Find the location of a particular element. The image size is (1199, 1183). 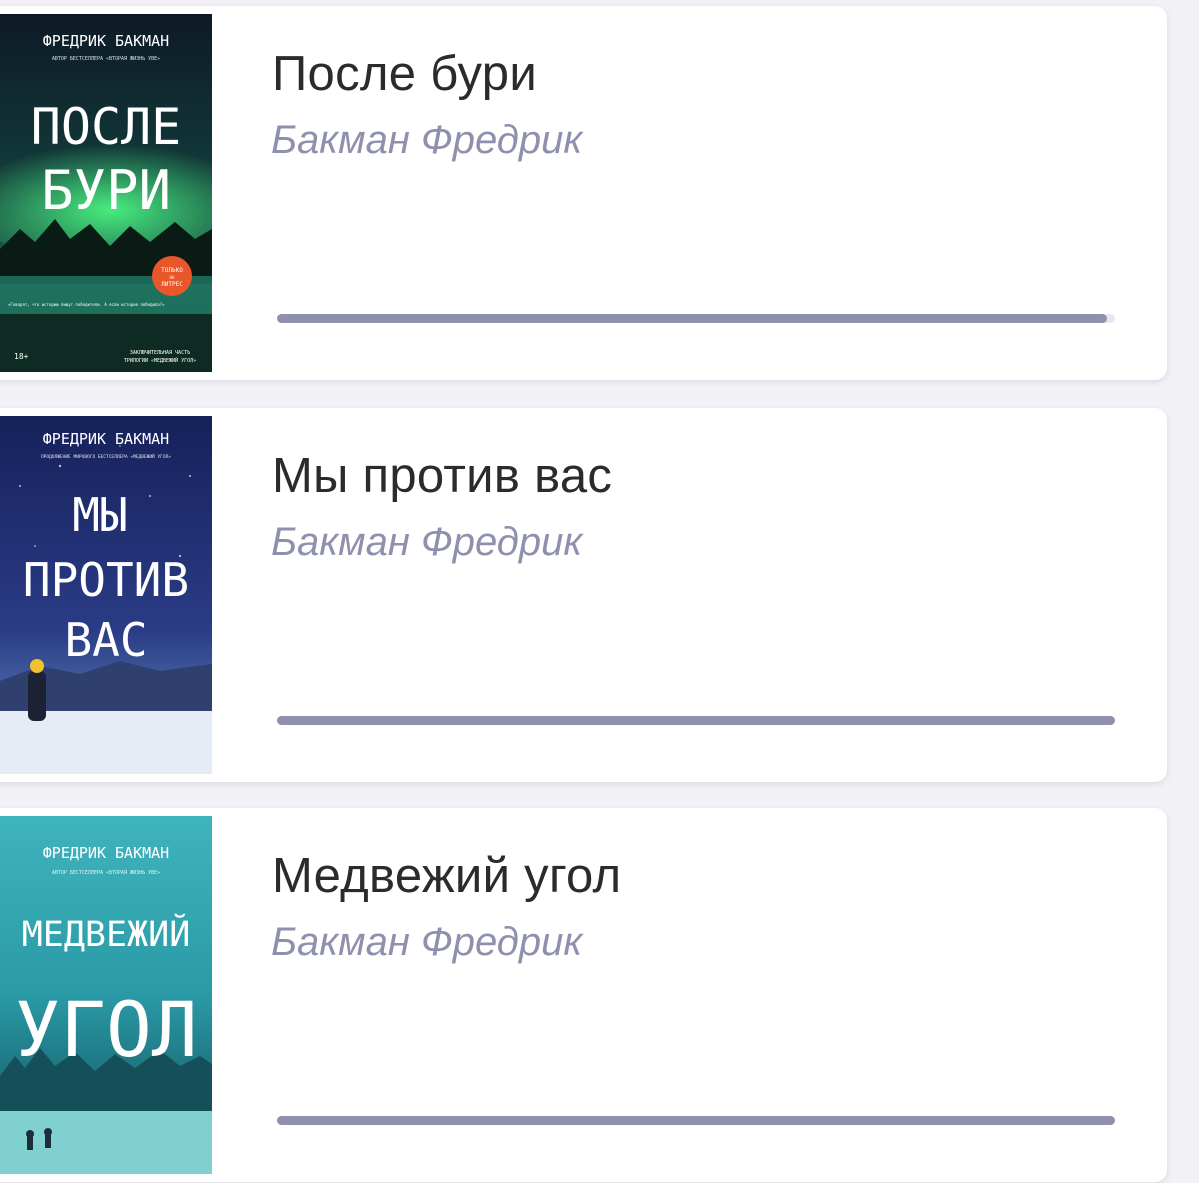

book-title: Медвежий угол is located at coordinates (446, 876).